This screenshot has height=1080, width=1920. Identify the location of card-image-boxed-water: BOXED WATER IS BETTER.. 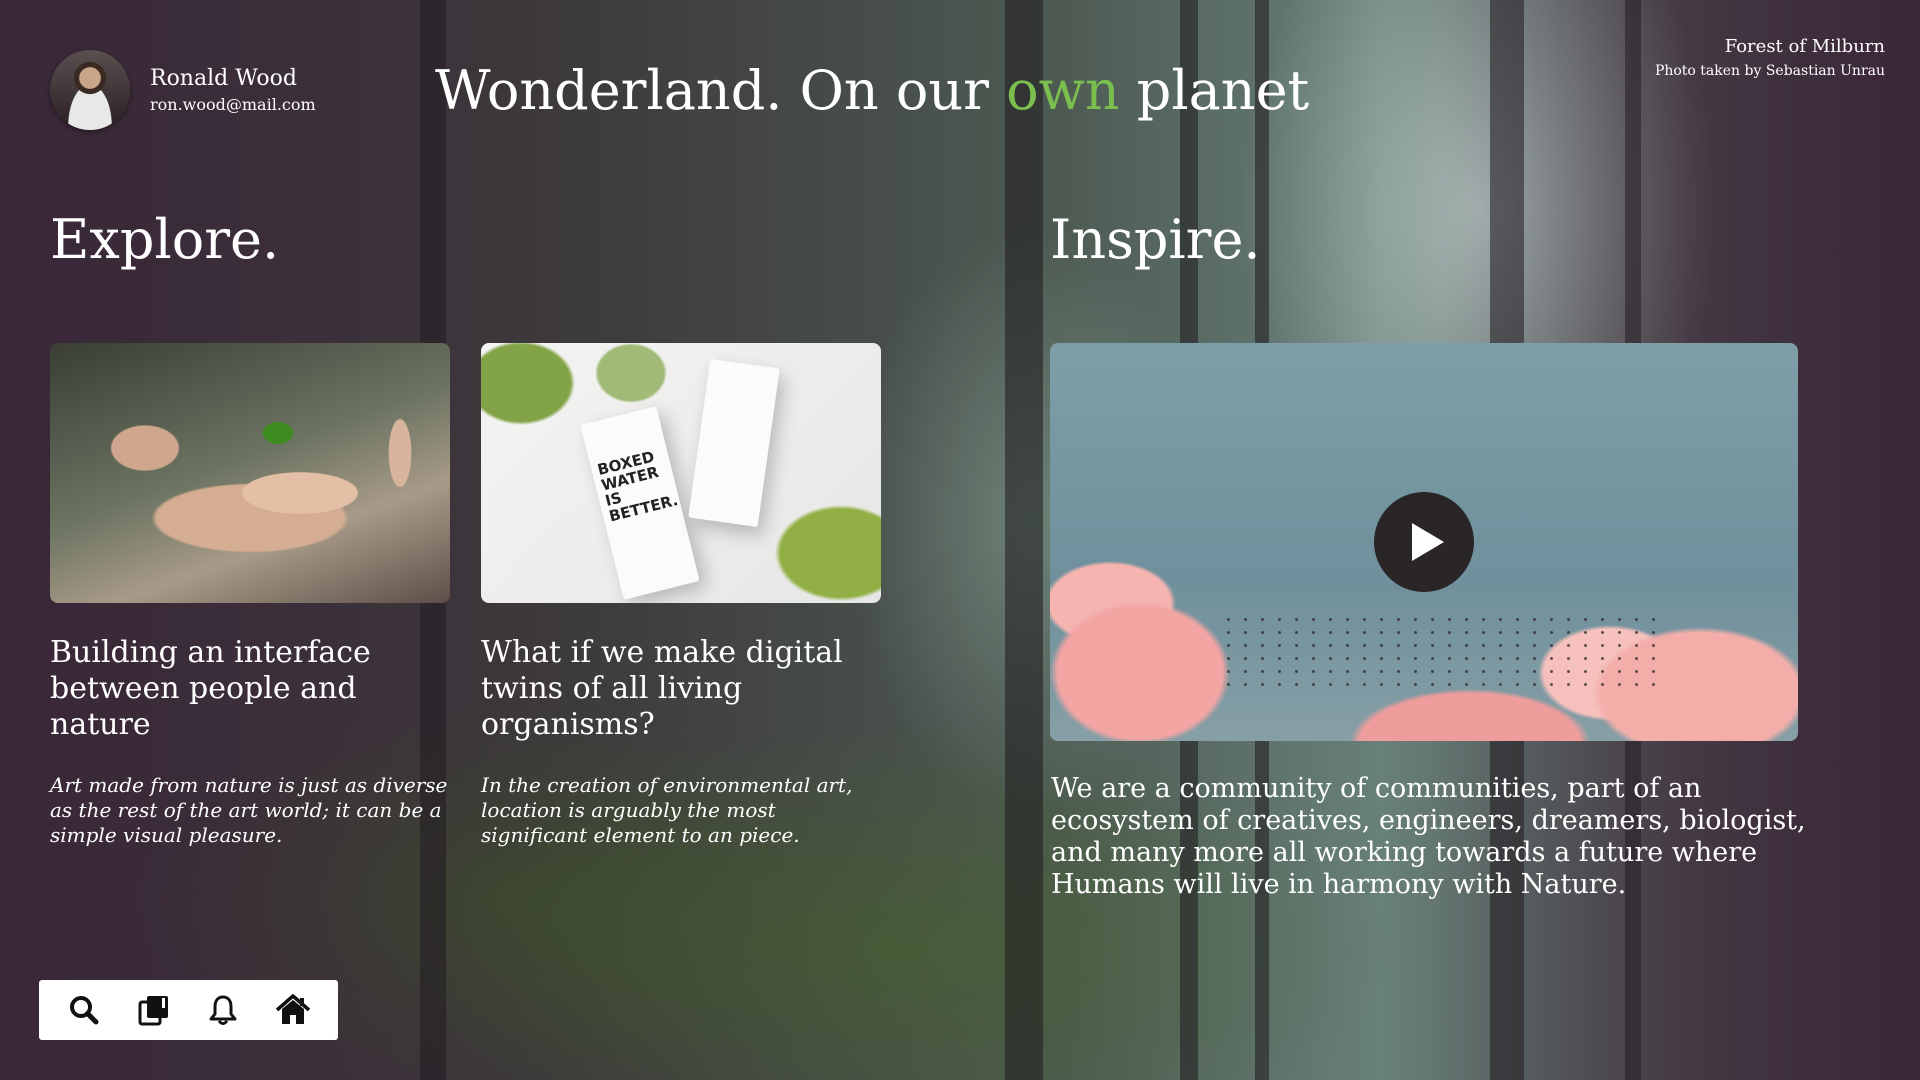
(681, 473).